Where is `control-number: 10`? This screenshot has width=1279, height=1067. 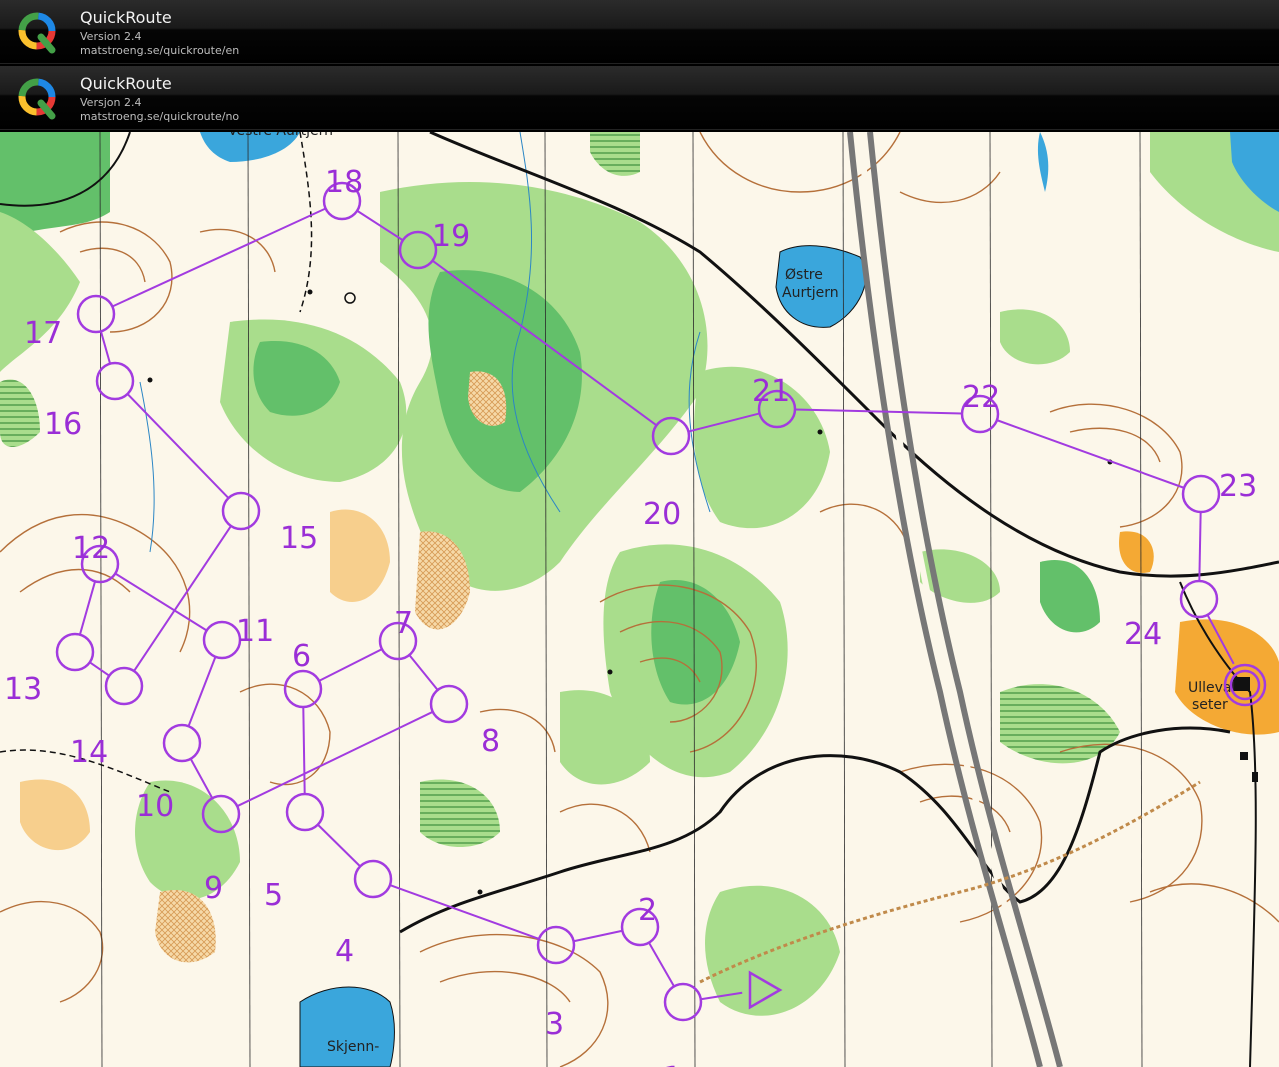 control-number: 10 is located at coordinates (155, 806).